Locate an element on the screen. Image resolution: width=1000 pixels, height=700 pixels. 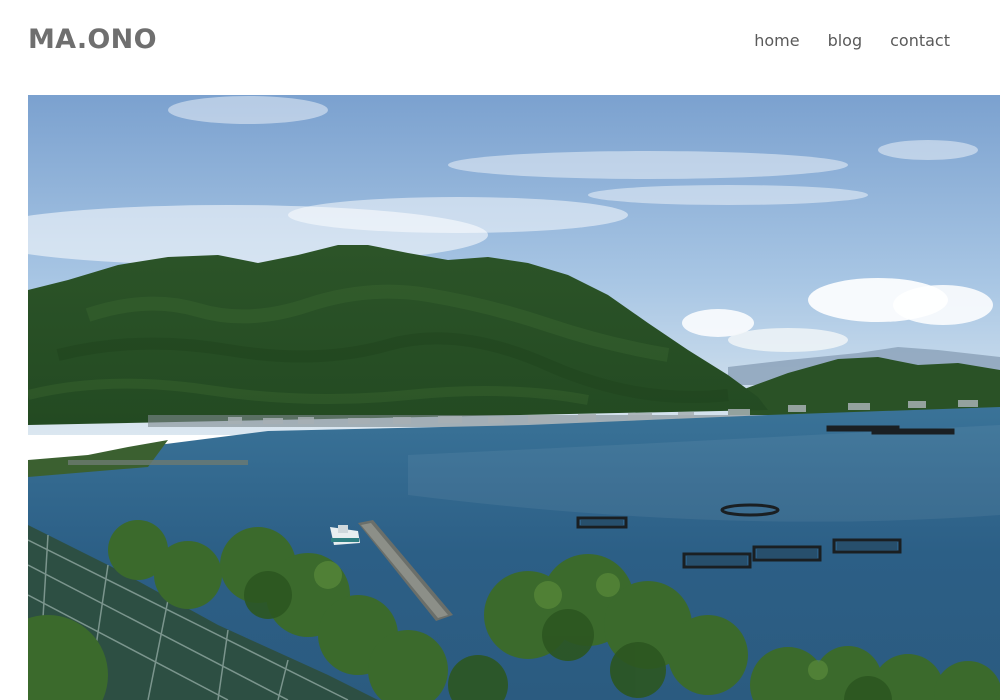
nav-link-contact: contact is located at coordinates (920, 40).